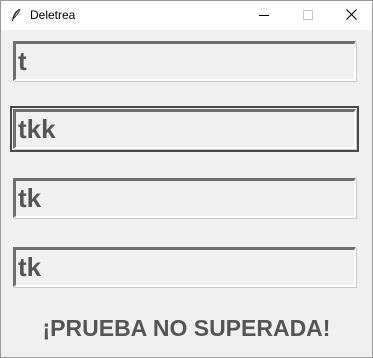 The width and height of the screenshot is (373, 358). I want to click on maximize-button, so click(308, 15).